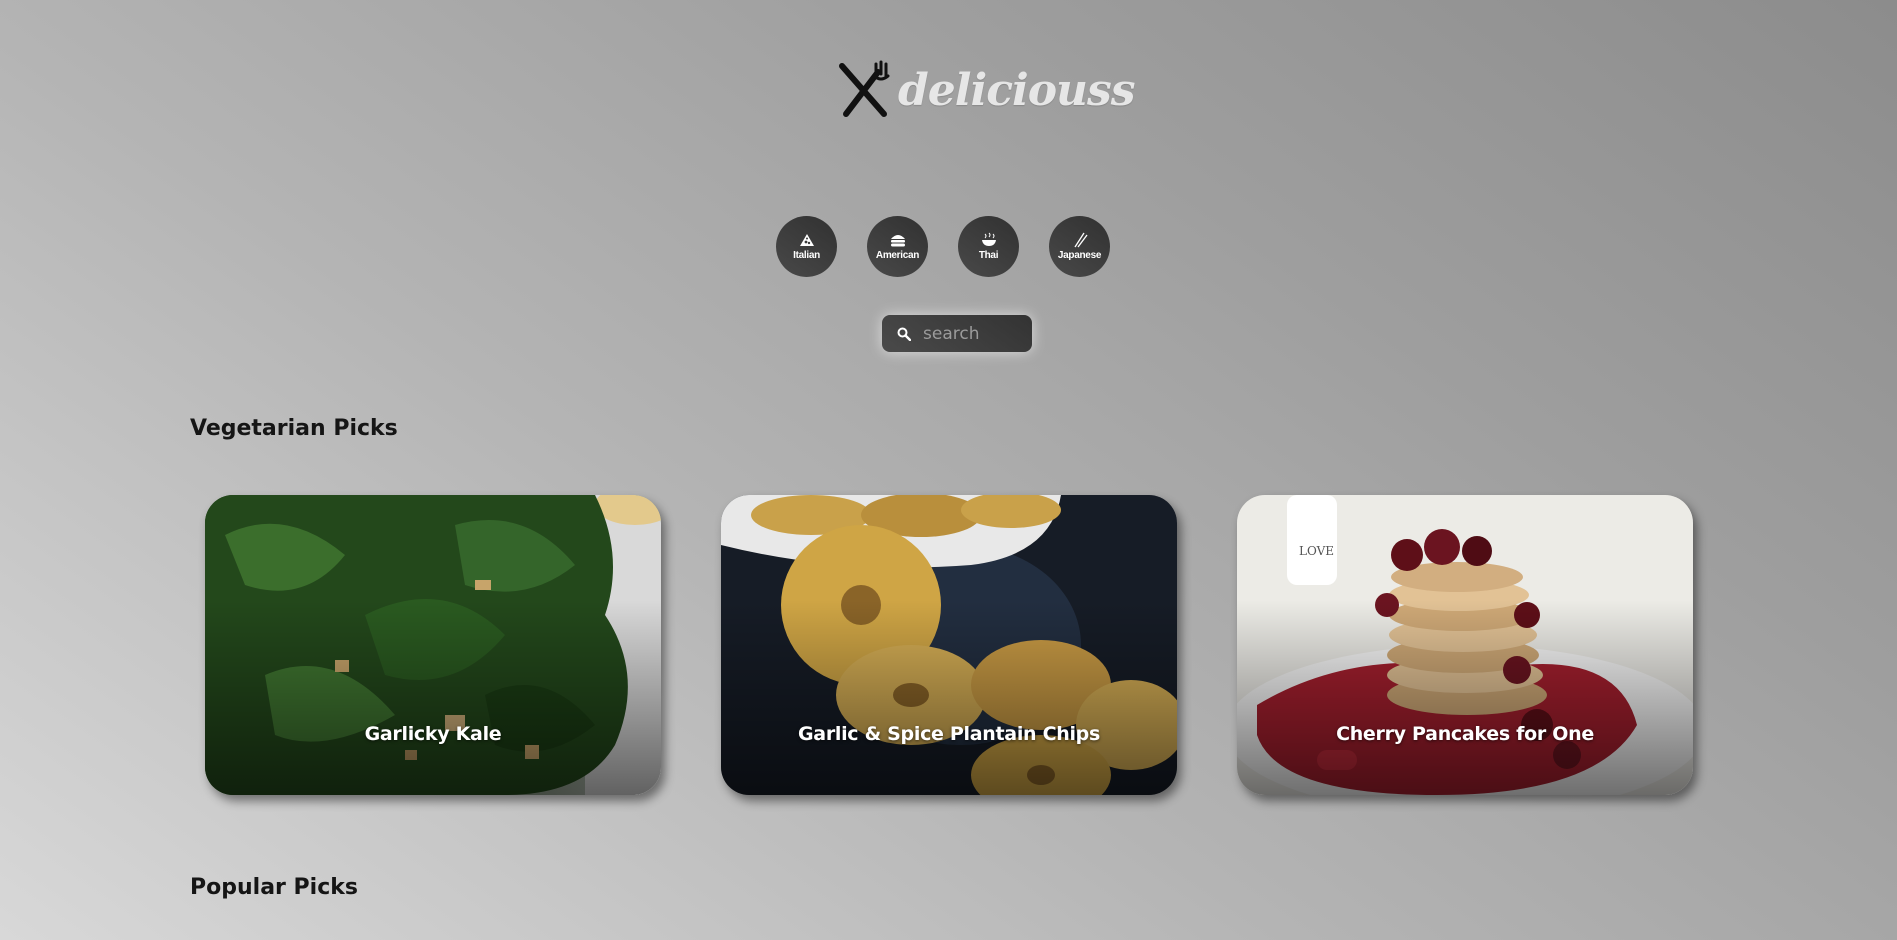 This screenshot has height=940, width=1897. I want to click on cutlery-icon, so click(864, 88).